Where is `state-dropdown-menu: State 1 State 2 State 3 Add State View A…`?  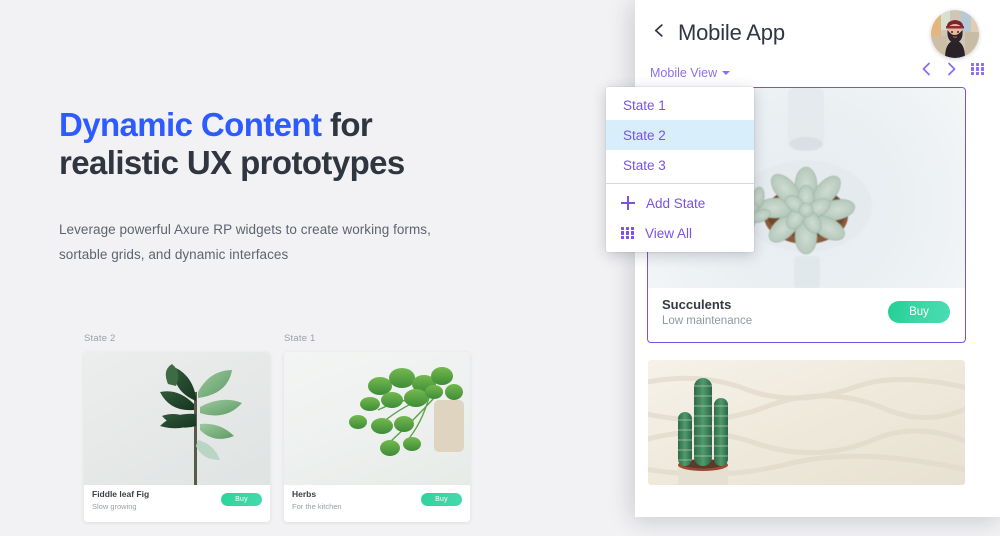 state-dropdown-menu: State 1 State 2 State 3 Add State View A… is located at coordinates (680, 169).